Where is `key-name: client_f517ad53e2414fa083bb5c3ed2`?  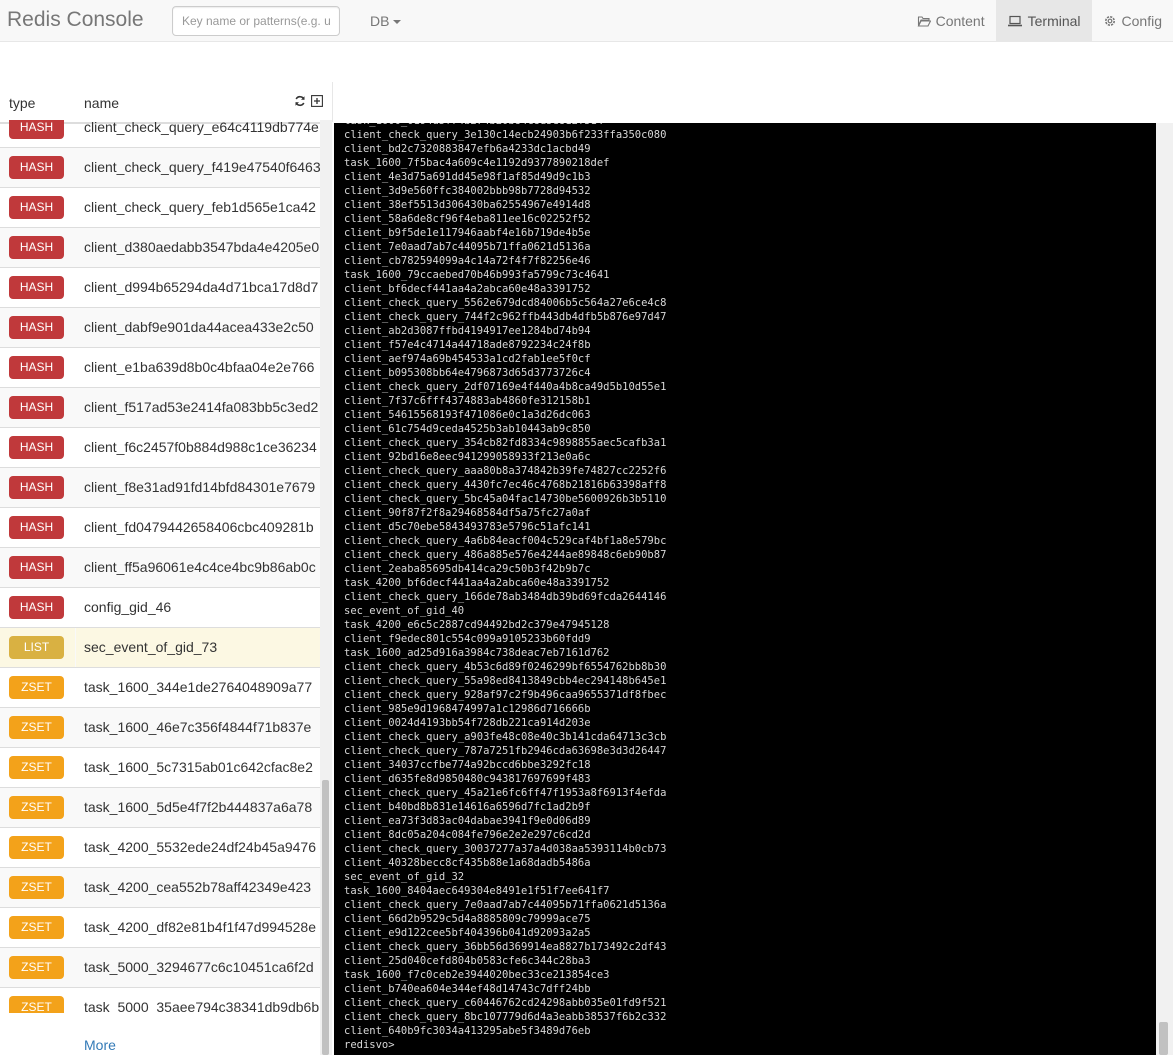
key-name: client_f517ad53e2414fa083bb5c3ed2 is located at coordinates (198, 407).